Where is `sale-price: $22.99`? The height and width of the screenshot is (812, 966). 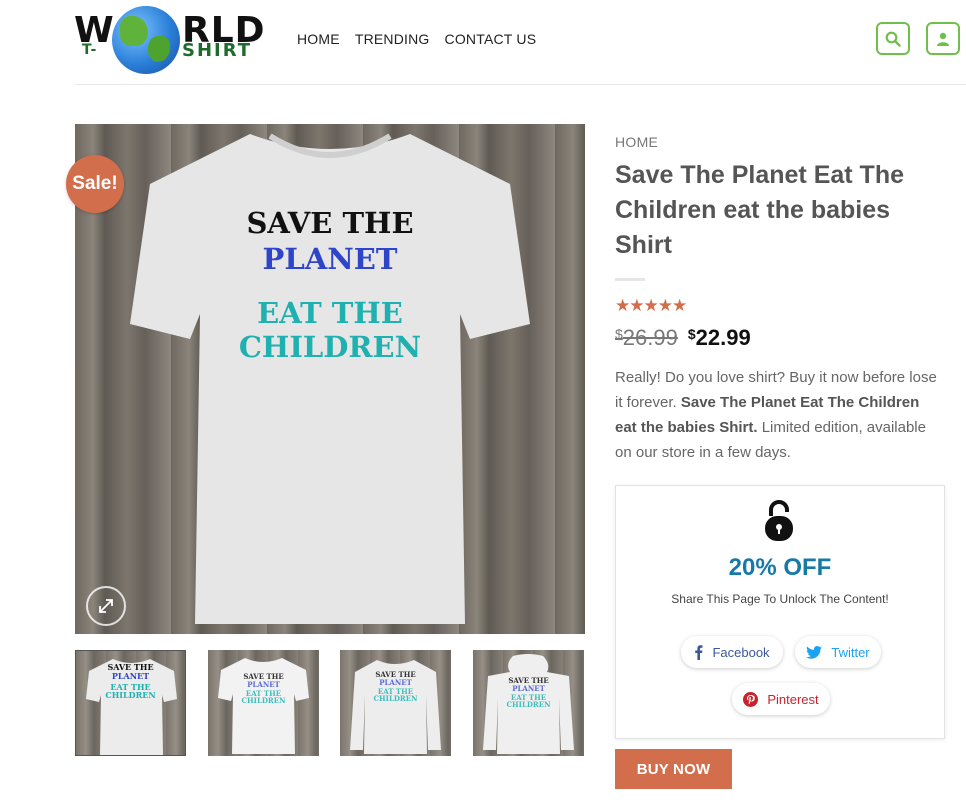
sale-price: $22.99 is located at coordinates (719, 337).